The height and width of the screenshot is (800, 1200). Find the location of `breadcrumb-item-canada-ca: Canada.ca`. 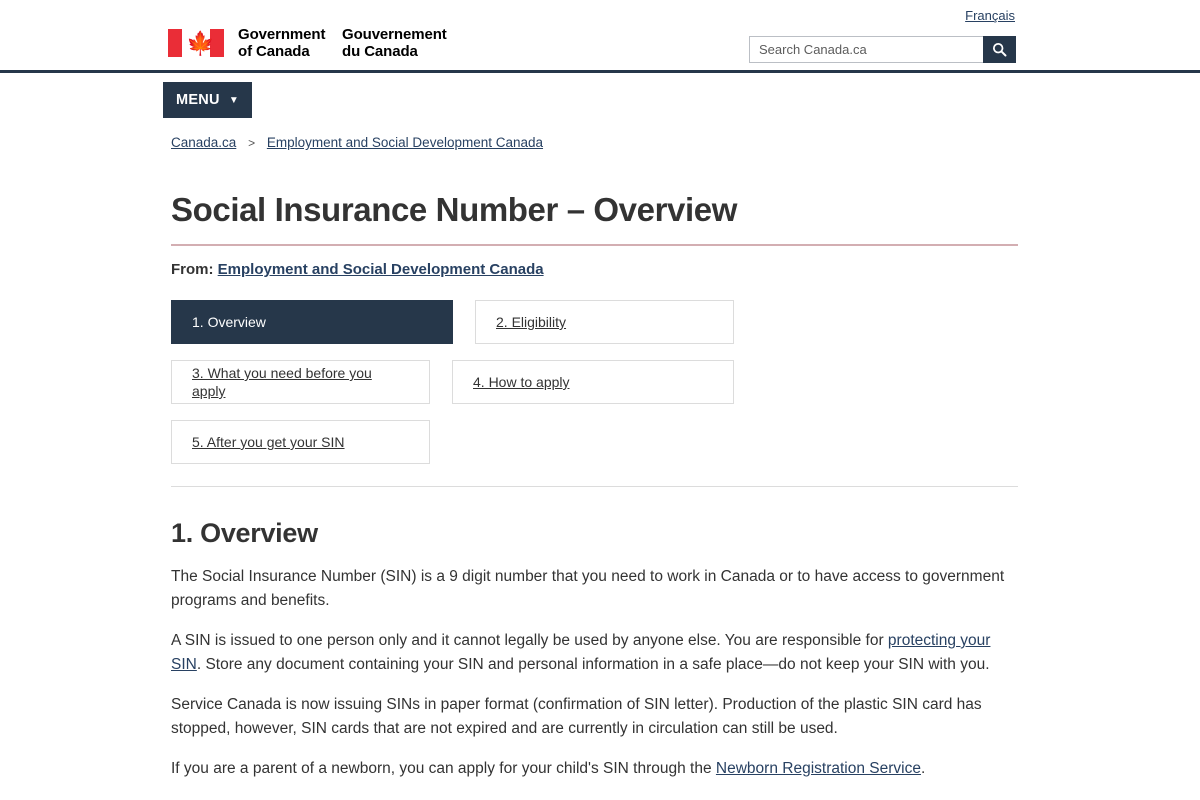

breadcrumb-item-canada-ca: Canada.ca is located at coordinates (203, 142).